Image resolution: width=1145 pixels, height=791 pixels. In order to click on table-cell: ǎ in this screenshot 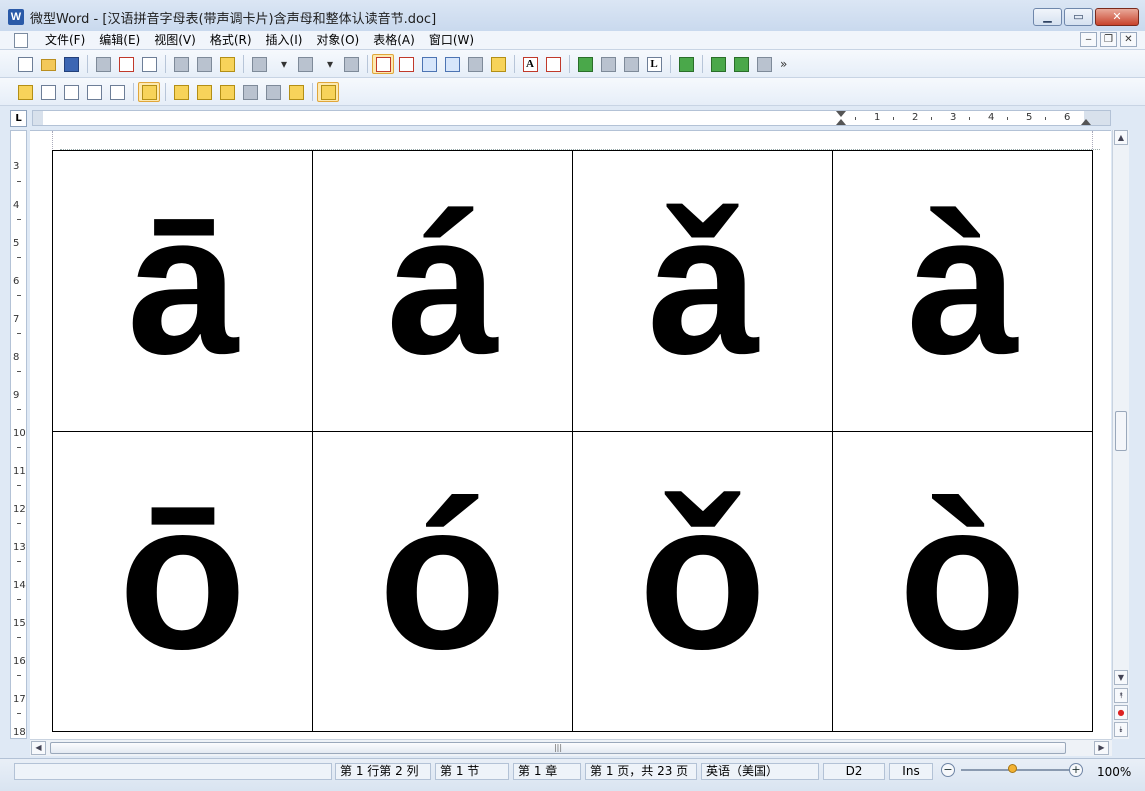, I will do `click(702, 291)`.